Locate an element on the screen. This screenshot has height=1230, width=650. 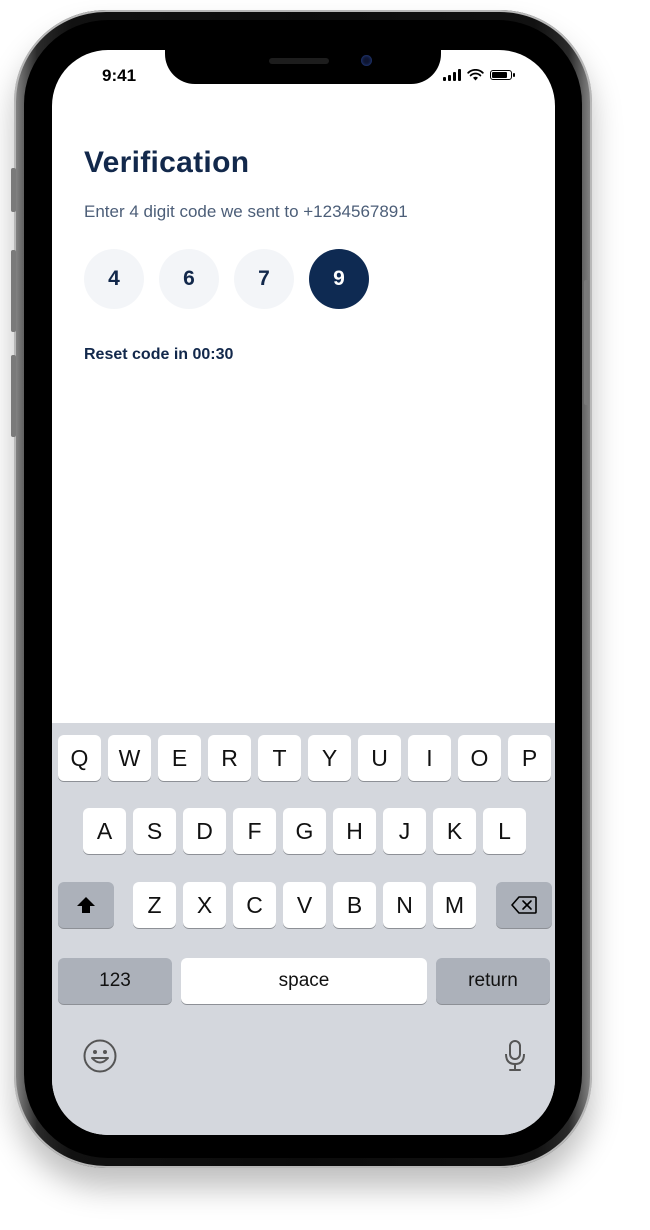
space-key: space is located at coordinates (304, 981).